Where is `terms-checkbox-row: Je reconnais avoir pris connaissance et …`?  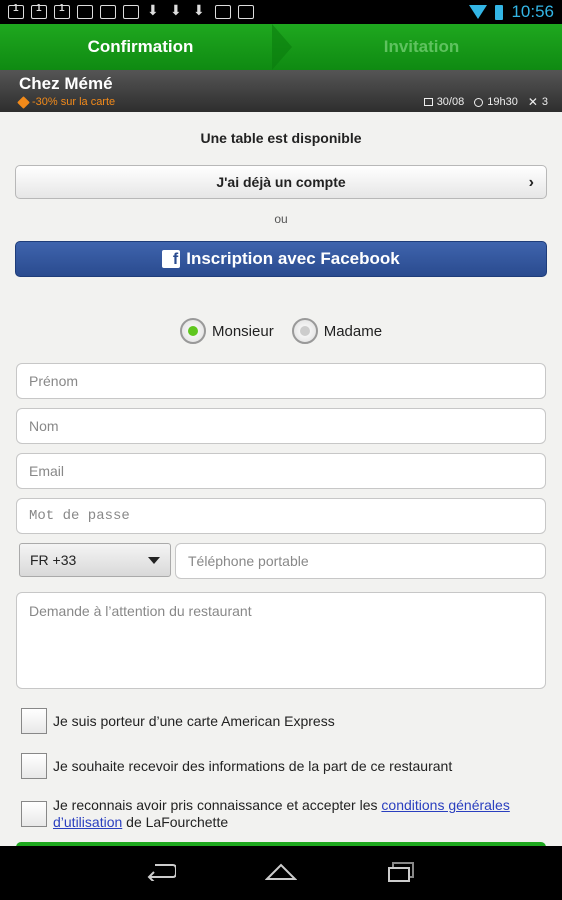
terms-checkbox-row: Je reconnais avoir pris connaissance et … is located at coordinates (282, 814).